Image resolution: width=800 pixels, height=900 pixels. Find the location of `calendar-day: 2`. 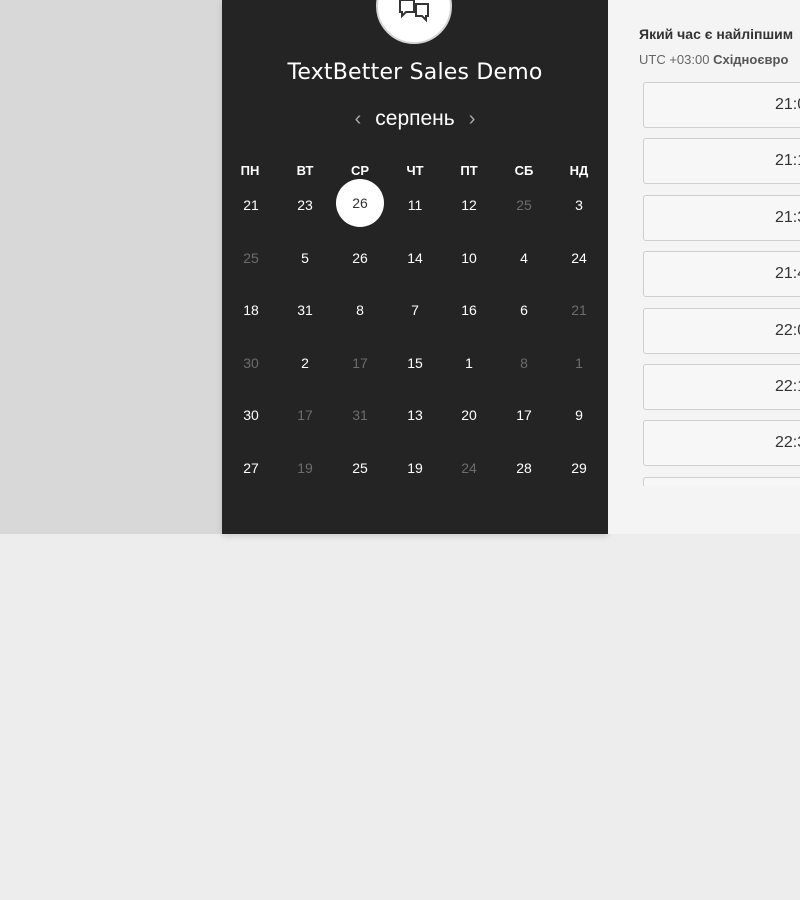

calendar-day: 2 is located at coordinates (305, 363).